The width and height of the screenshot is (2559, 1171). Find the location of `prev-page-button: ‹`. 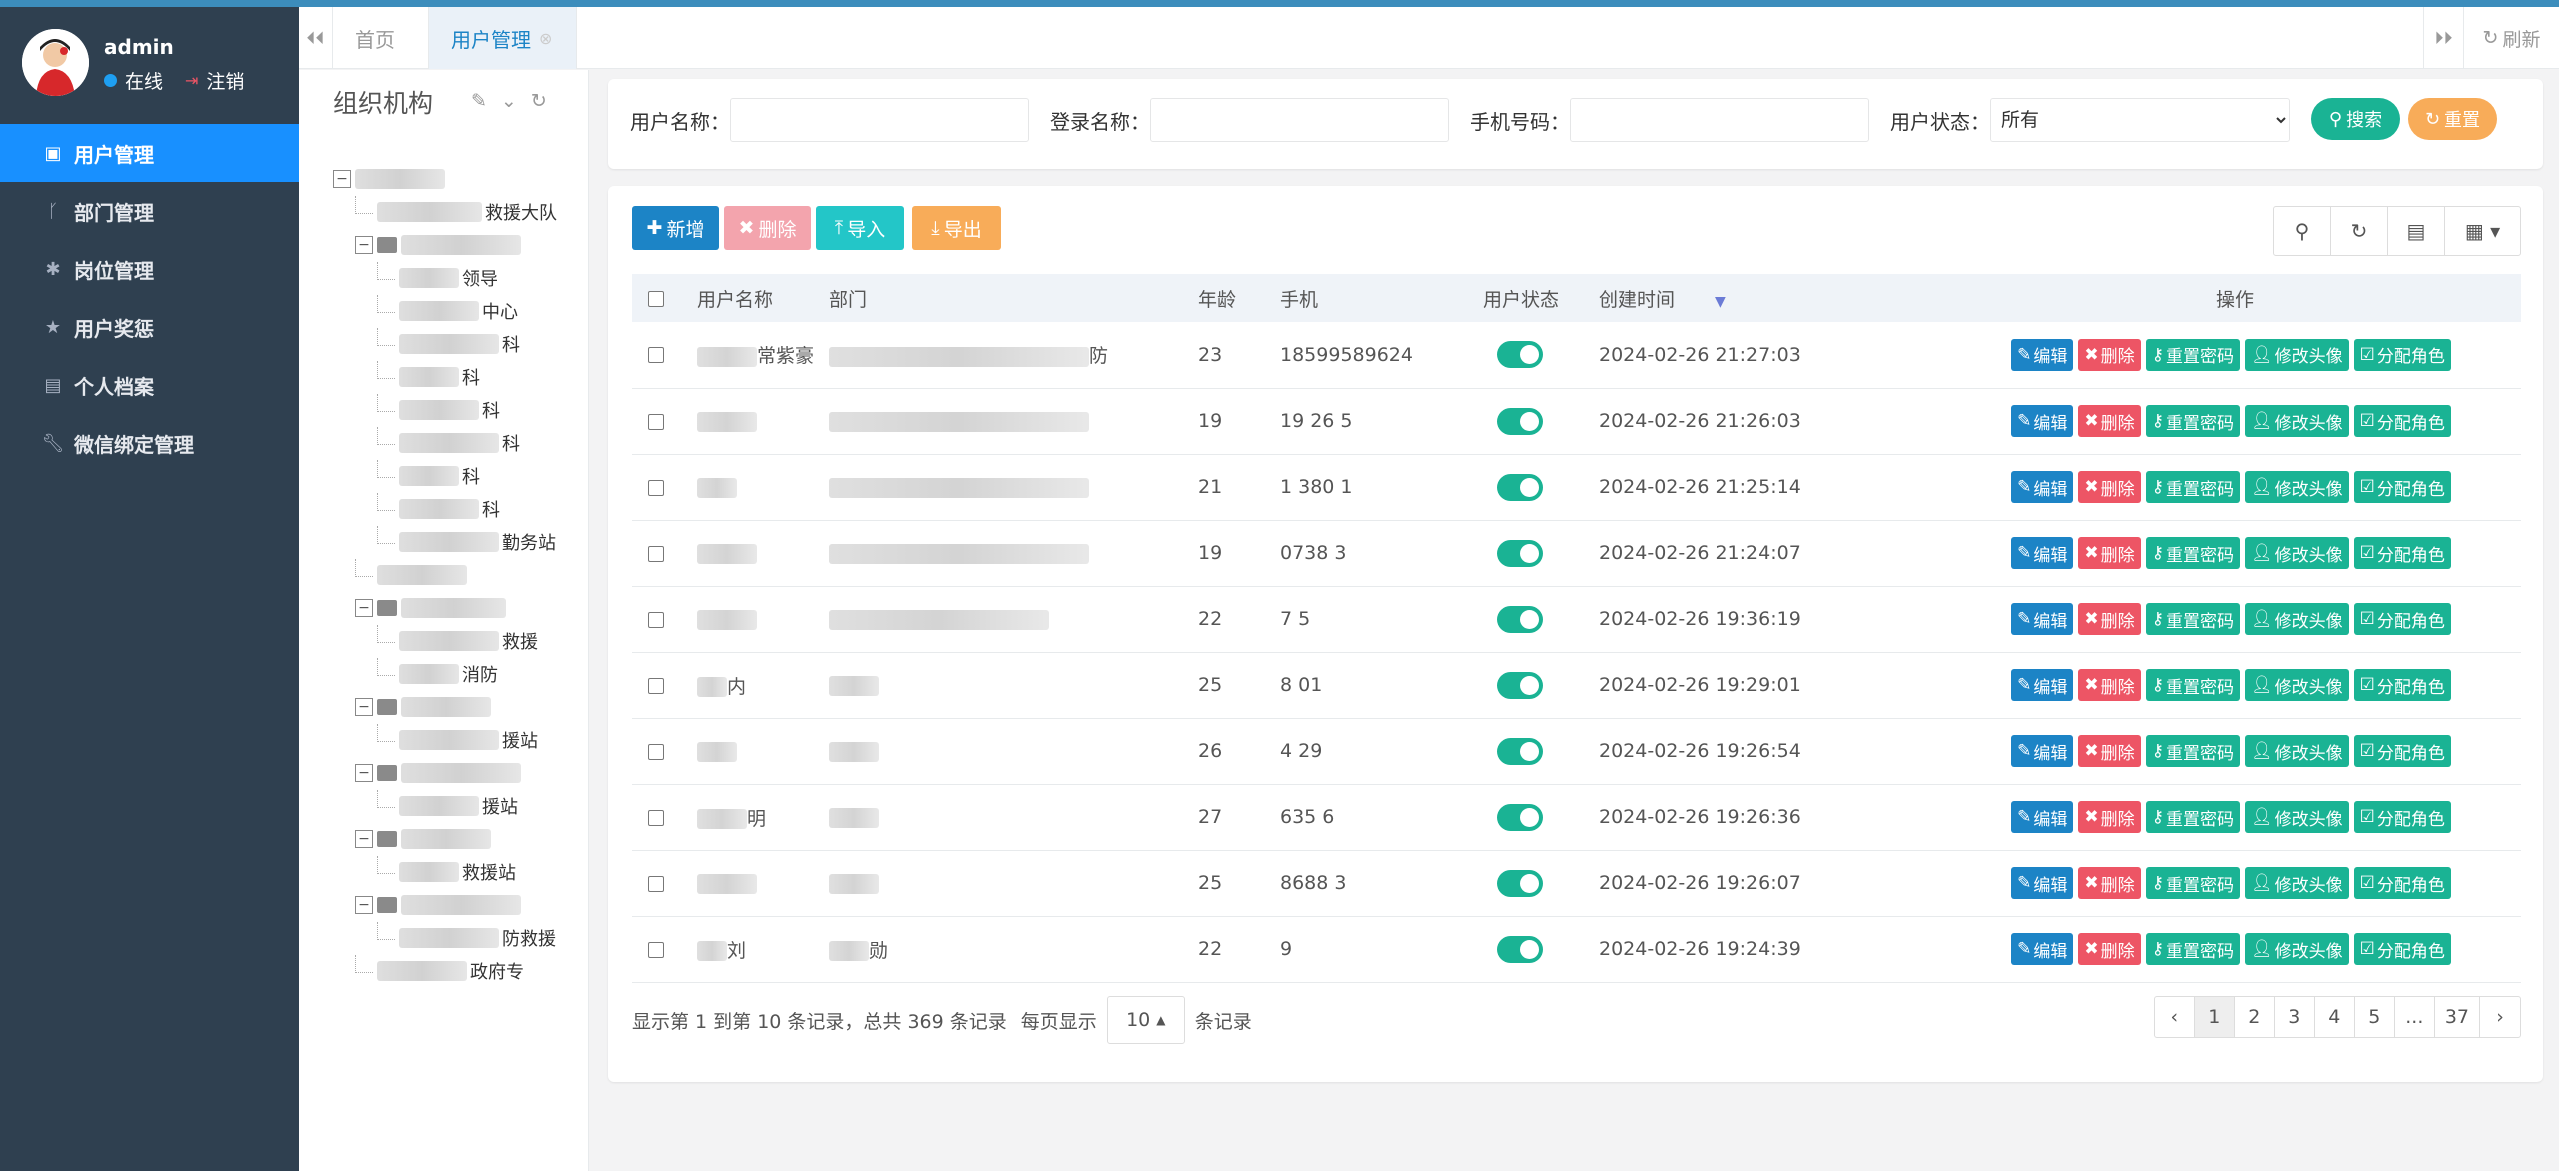

prev-page-button: ‹ is located at coordinates (2175, 1017).